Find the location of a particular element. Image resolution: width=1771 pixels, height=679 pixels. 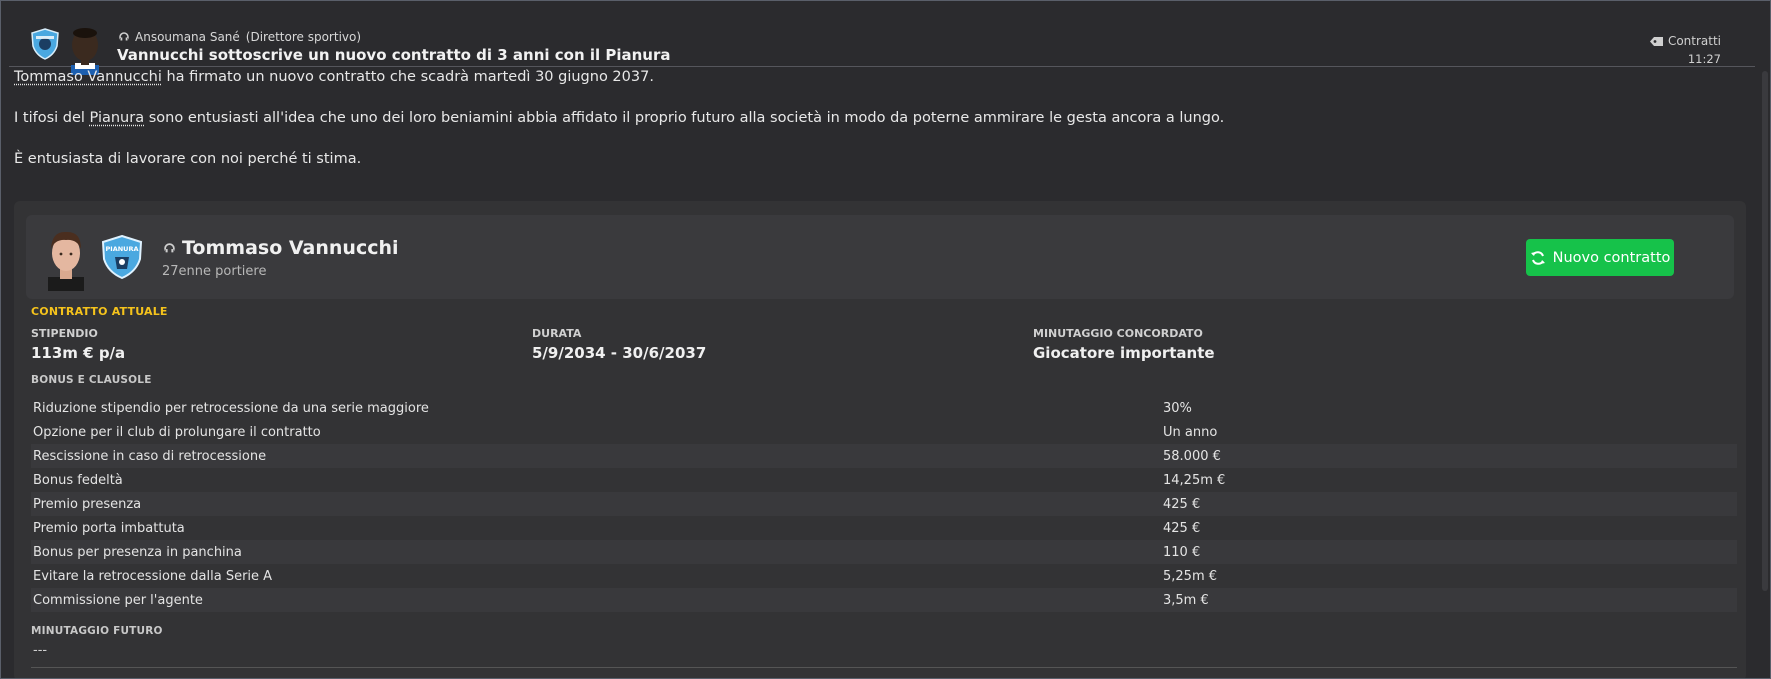

clause-value: 58.000 € is located at coordinates (1192, 456).